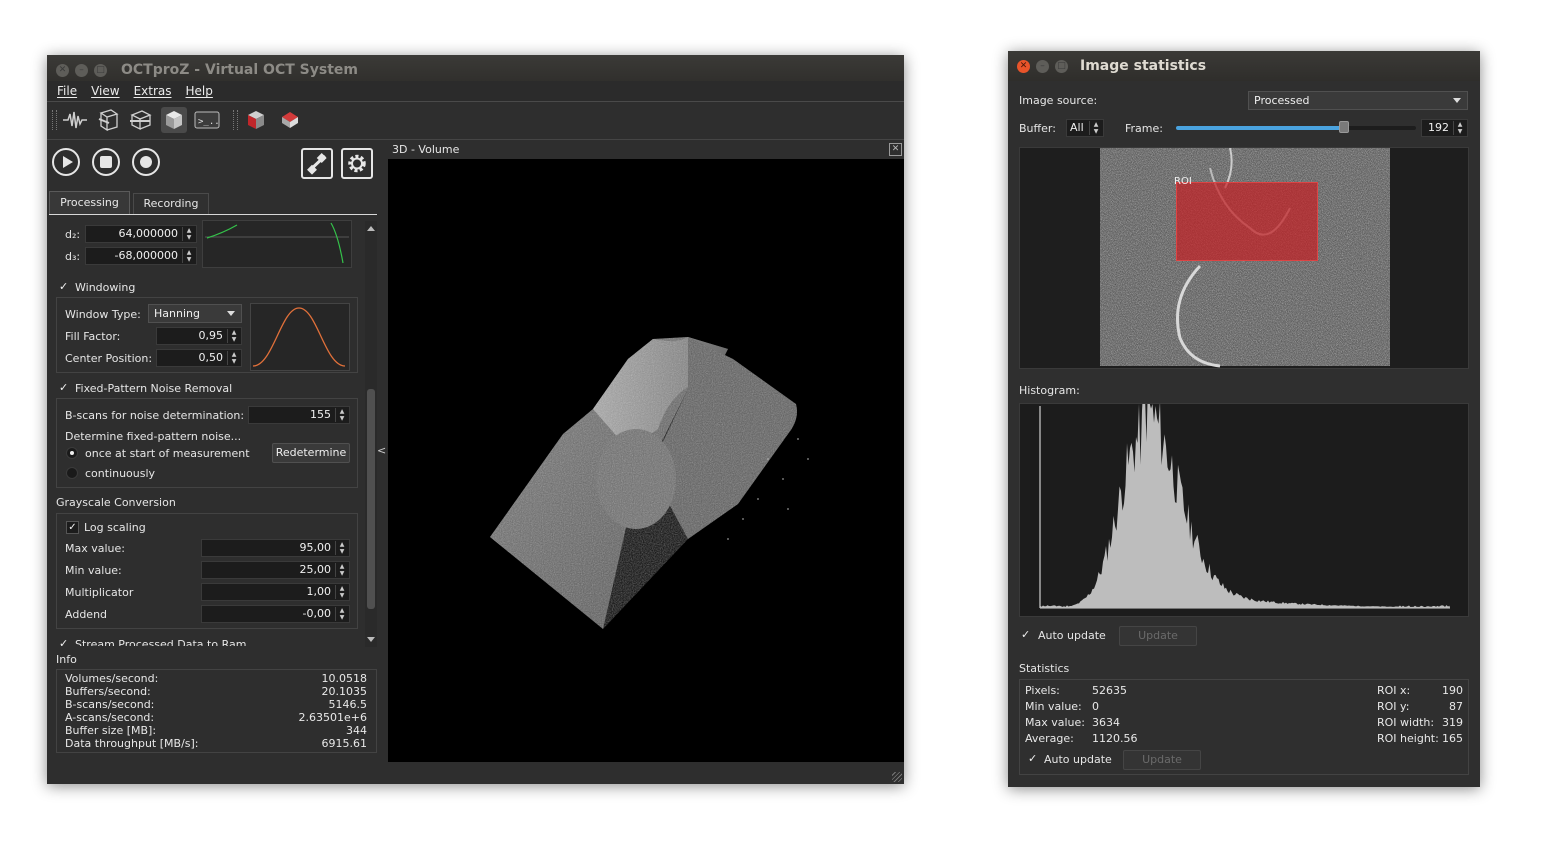 Image resolution: width=1566 pixels, height=864 pixels. I want to click on stat-label: ROI width:, so click(1406, 722).